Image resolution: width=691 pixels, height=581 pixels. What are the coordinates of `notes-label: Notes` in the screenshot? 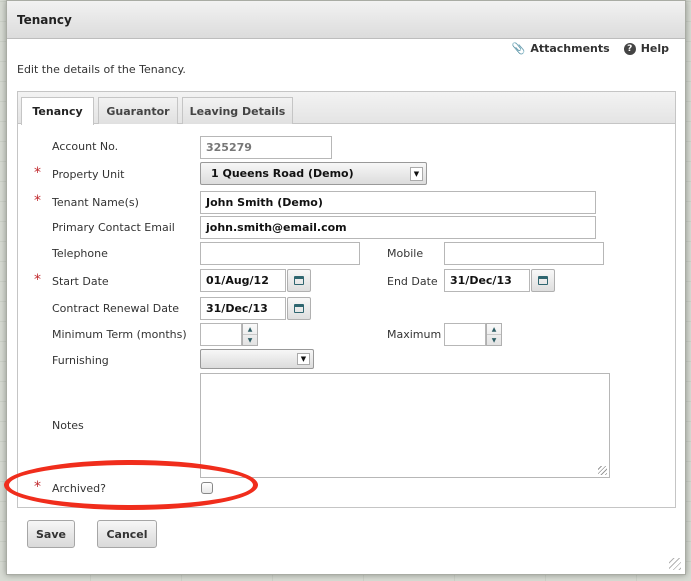 It's located at (68, 425).